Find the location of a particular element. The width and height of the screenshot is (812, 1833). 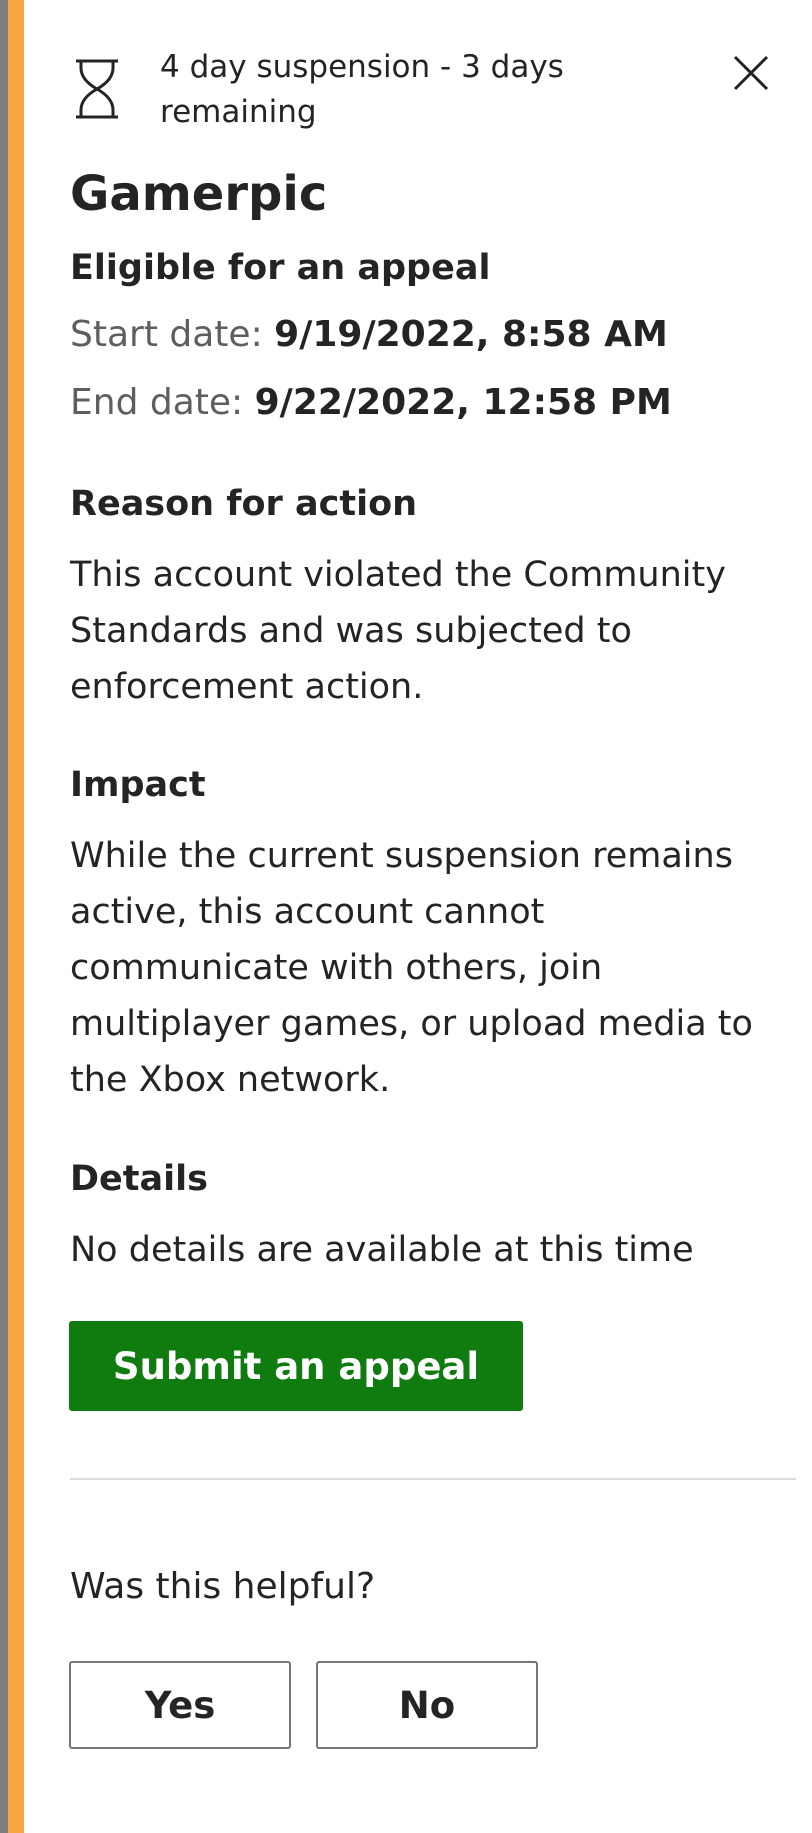

start-date-label: Start date: is located at coordinates (166, 334).